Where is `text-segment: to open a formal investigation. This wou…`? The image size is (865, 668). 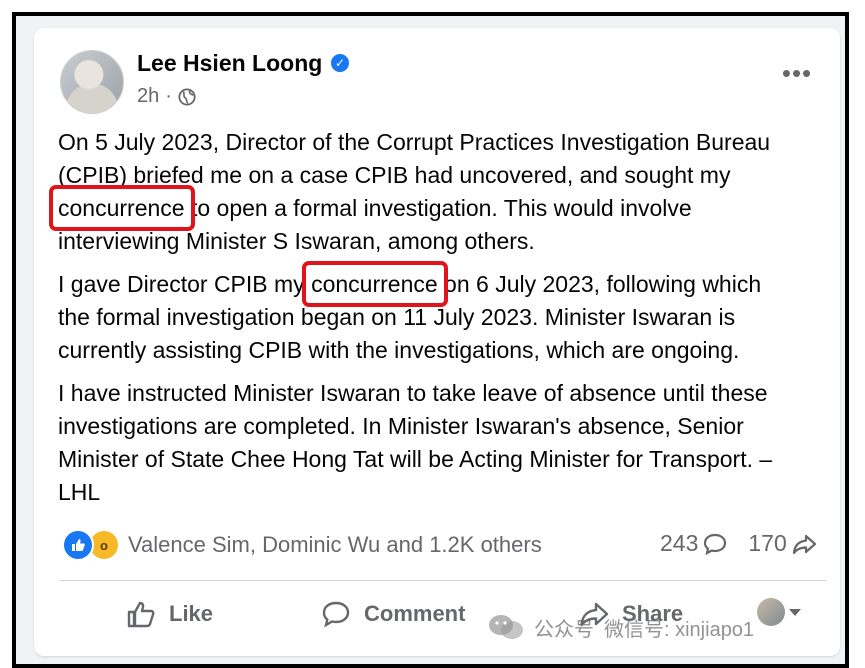
text-segment: to open a formal investigation. This wou… is located at coordinates (438, 208).